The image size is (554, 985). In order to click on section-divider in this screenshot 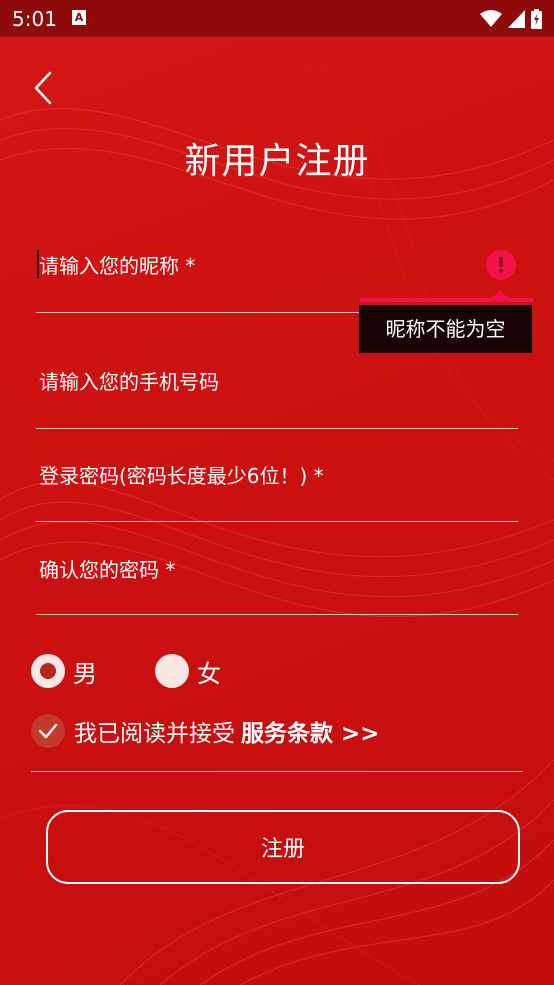, I will do `click(277, 771)`.